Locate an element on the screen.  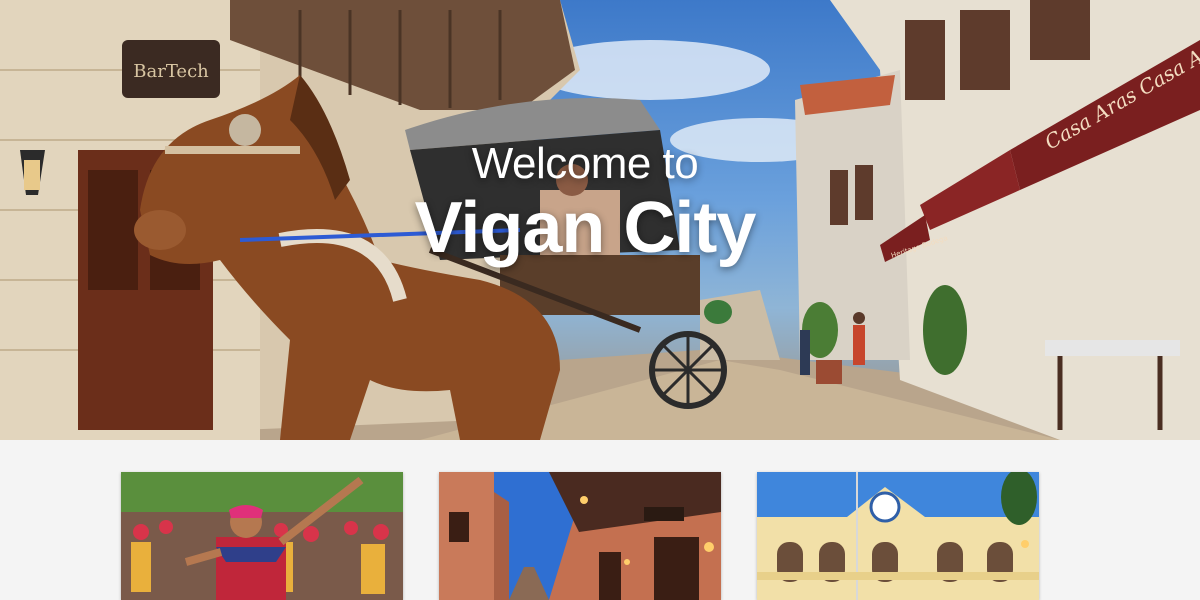
festival-image is located at coordinates (262, 536).